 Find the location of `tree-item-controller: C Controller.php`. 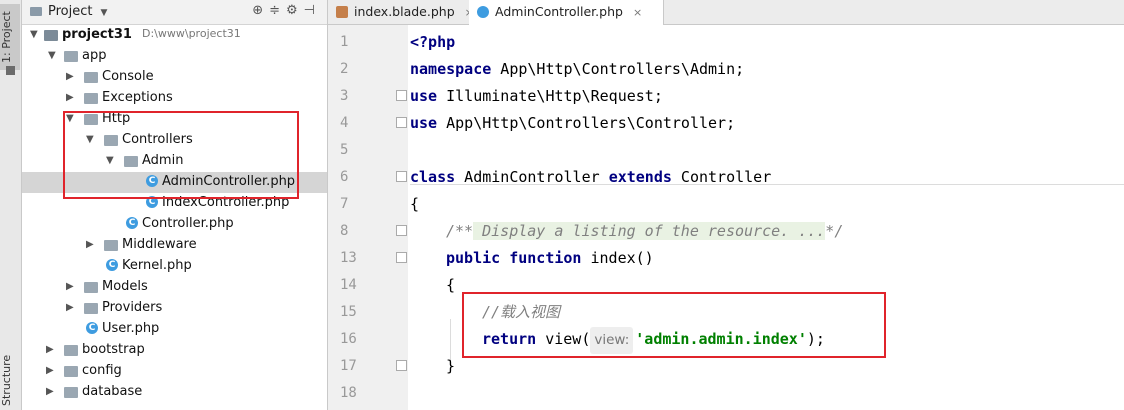

tree-item-controller: C Controller.php is located at coordinates (174, 224).